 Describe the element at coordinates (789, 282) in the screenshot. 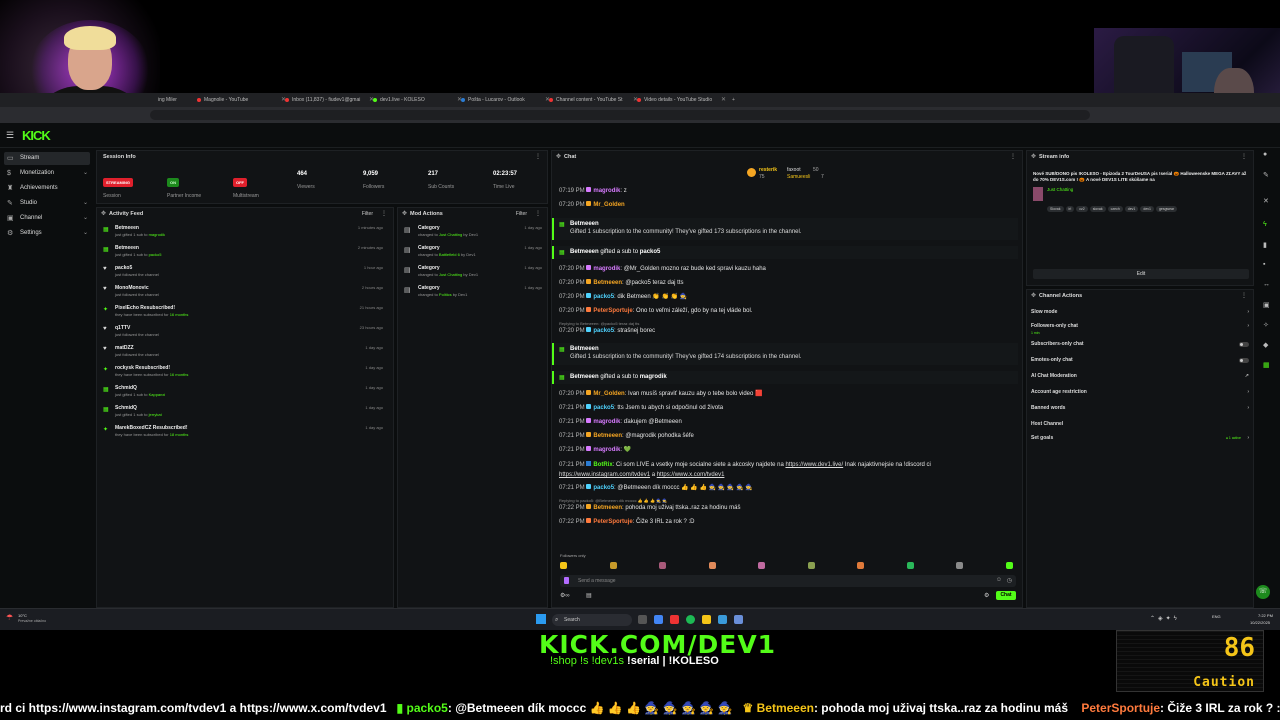

I see `chat-message: 07:20 PM Betmeeen: @packo5 teraz daj tts` at that location.